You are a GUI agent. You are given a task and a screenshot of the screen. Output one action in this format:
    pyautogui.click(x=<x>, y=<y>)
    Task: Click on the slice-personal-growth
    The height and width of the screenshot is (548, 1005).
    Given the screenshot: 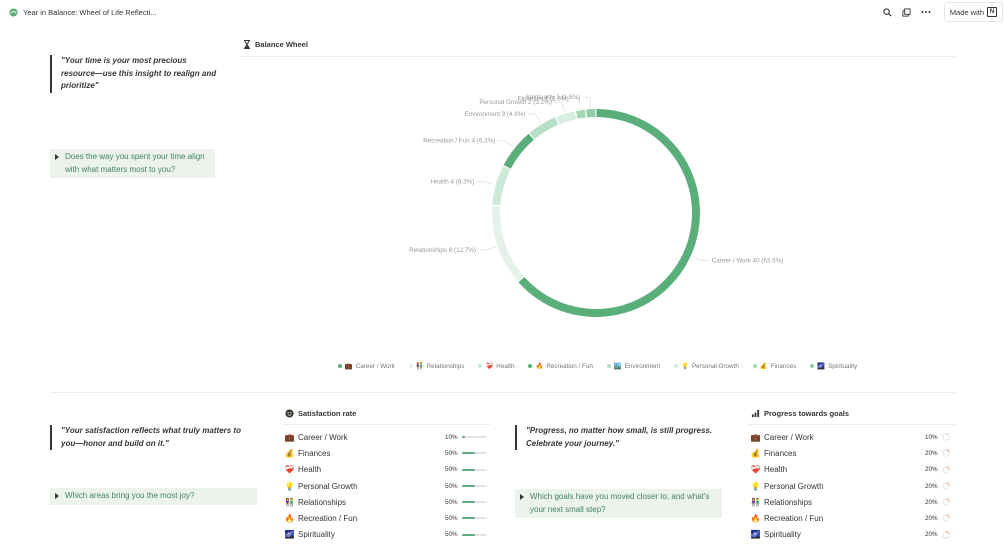 What is the action you would take?
    pyautogui.click(x=566, y=118)
    